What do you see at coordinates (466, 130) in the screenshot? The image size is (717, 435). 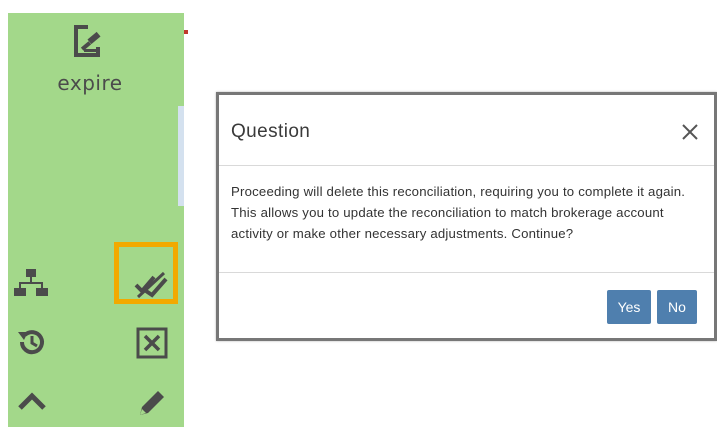 I see `dialog-header: Question` at bounding box center [466, 130].